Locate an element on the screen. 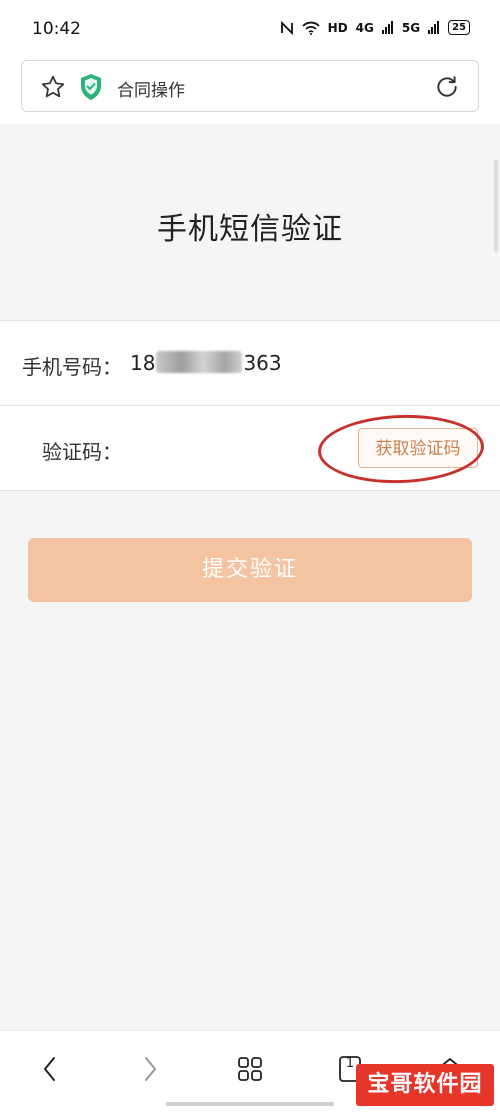 The width and height of the screenshot is (500, 1113). status-icons: HD 4G 5G 25 is located at coordinates (375, 27).